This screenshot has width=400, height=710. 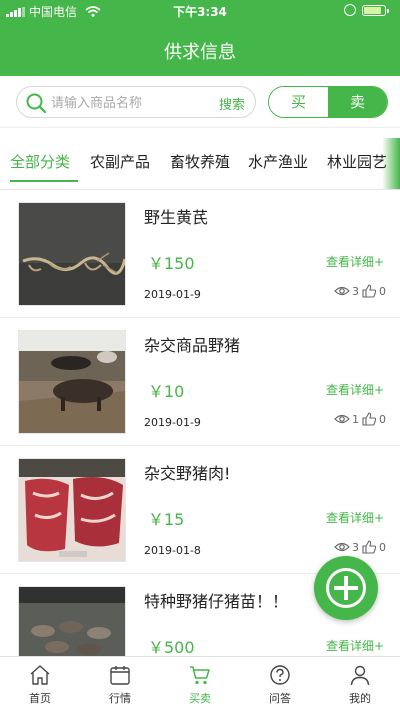 I want to click on status-time: 下午3:34, so click(x=200, y=12).